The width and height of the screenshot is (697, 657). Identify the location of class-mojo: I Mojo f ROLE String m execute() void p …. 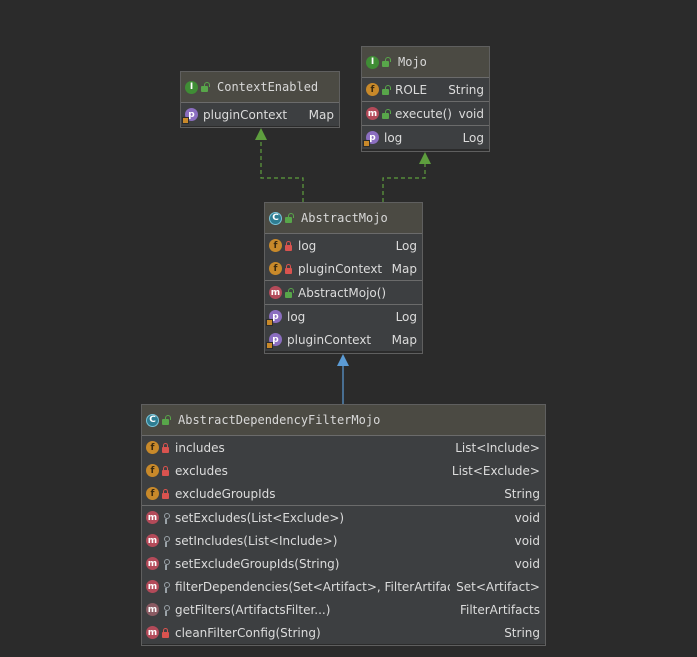
(425, 99).